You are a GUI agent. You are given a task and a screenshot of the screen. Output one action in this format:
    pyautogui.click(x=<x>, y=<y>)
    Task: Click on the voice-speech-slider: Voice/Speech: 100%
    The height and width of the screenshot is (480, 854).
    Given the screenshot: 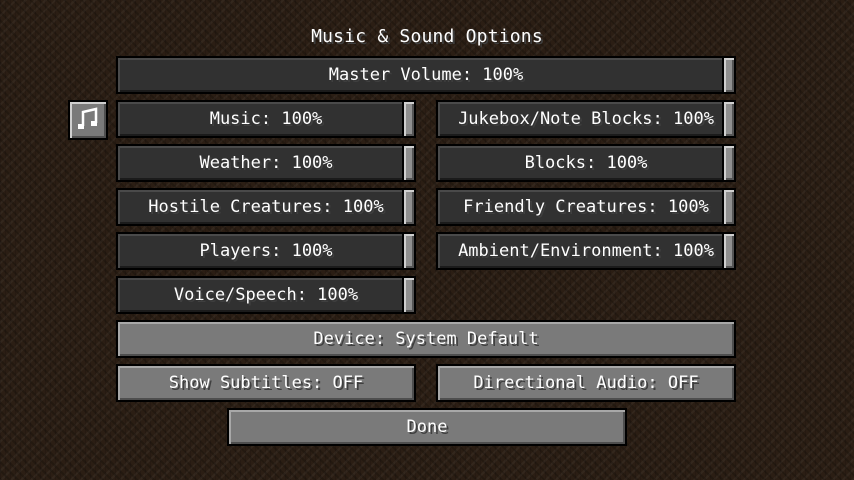 What is the action you would take?
    pyautogui.click(x=266, y=295)
    